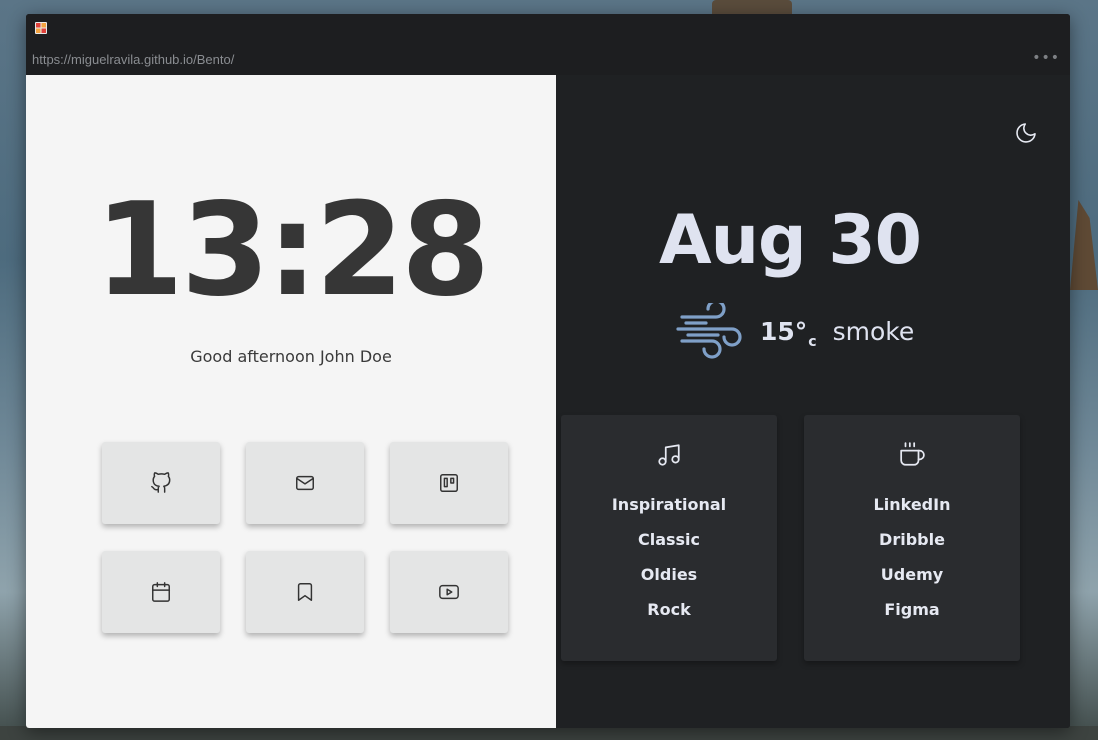 This screenshot has height=740, width=1098. I want to click on trello-icon, so click(449, 483).